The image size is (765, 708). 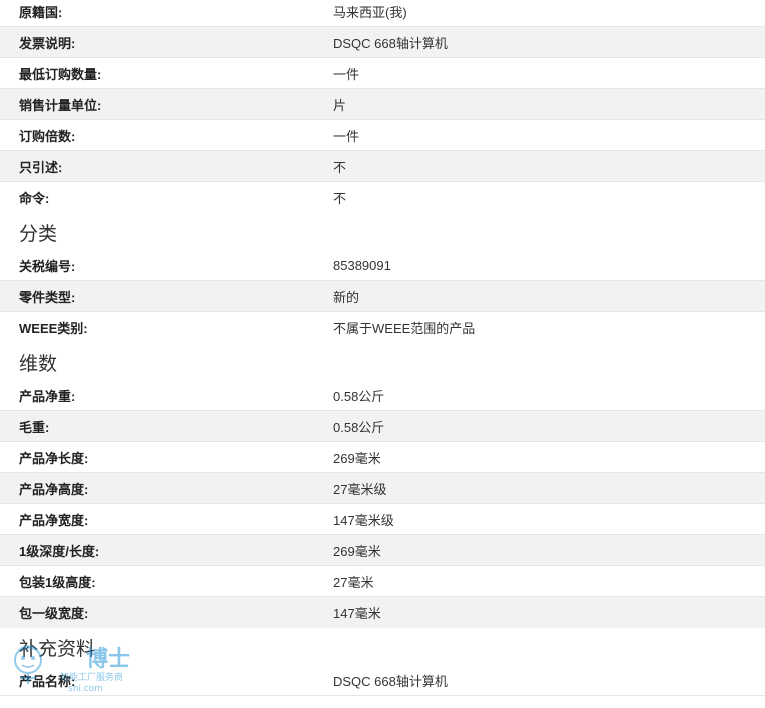 I want to click on spec-row-part-type: 零件类型: 新的, so click(x=382, y=296).